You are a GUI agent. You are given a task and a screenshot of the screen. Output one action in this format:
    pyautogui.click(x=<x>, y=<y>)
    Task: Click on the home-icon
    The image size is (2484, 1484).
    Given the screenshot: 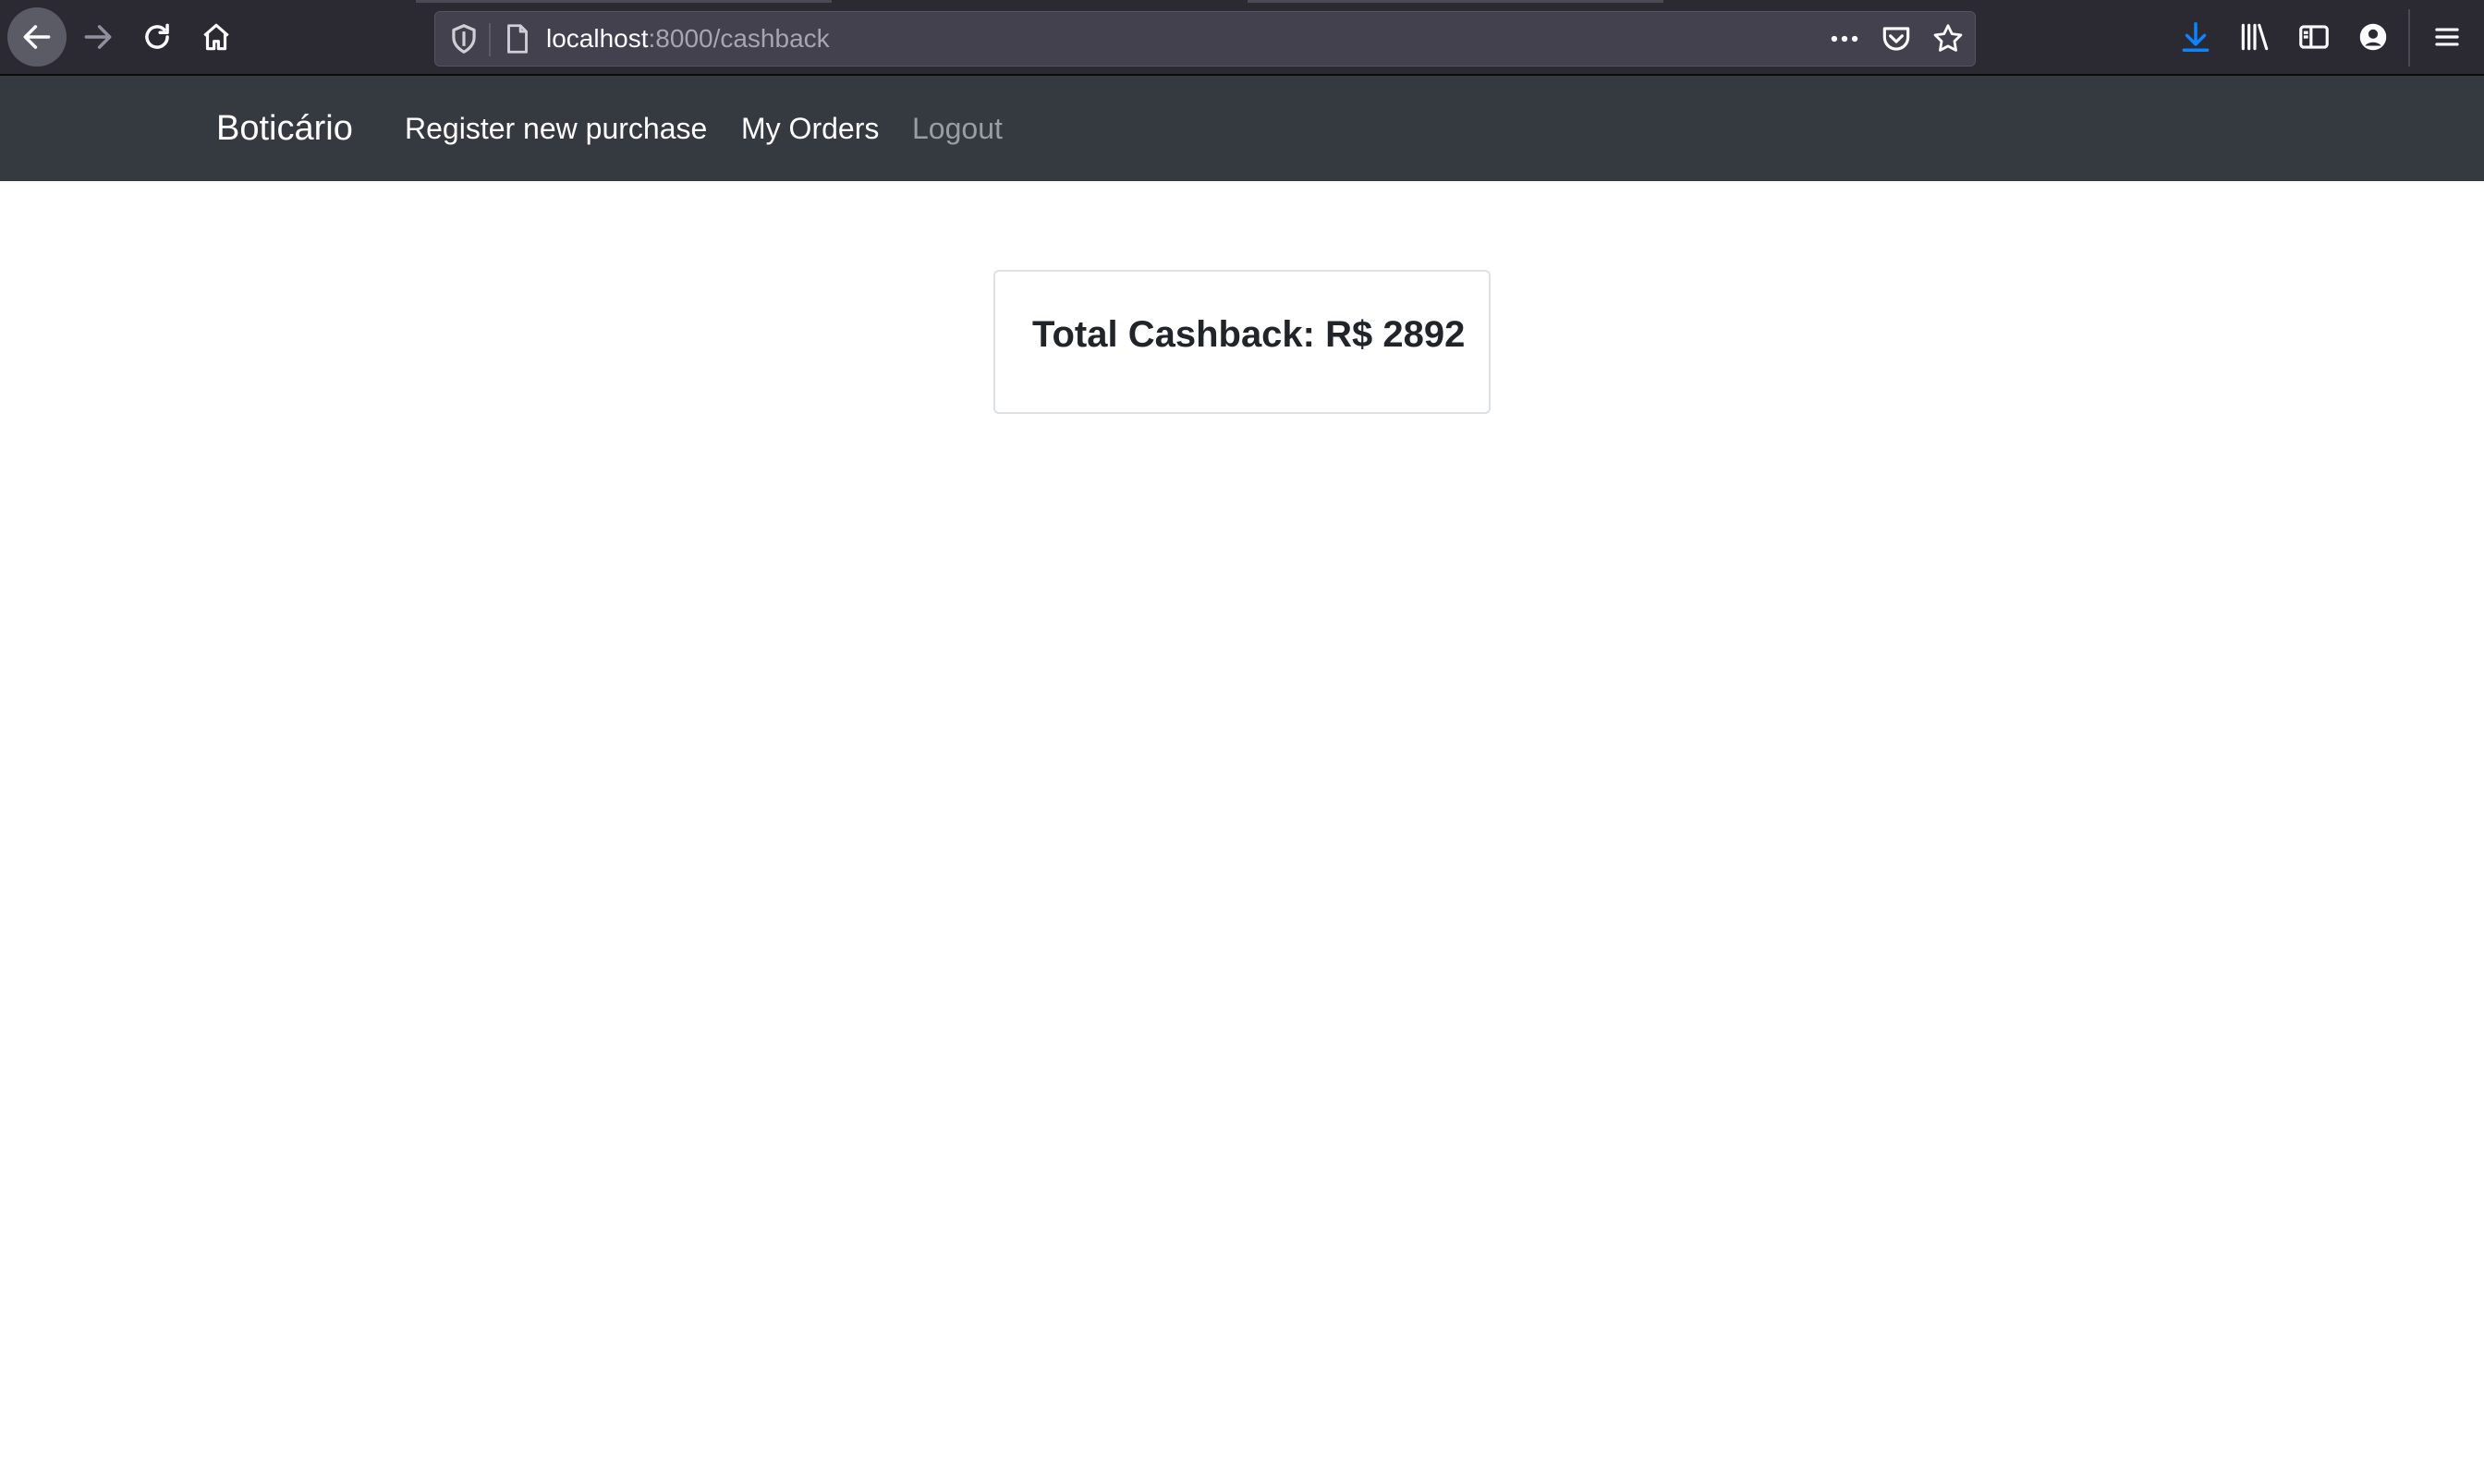 What is the action you would take?
    pyautogui.click(x=216, y=37)
    